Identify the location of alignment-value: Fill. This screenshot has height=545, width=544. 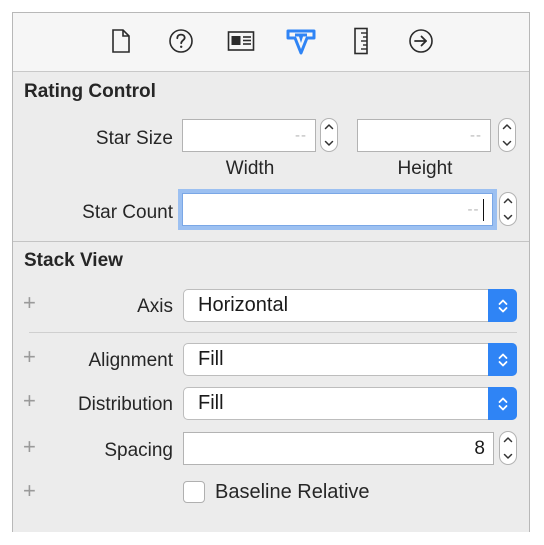
(211, 359).